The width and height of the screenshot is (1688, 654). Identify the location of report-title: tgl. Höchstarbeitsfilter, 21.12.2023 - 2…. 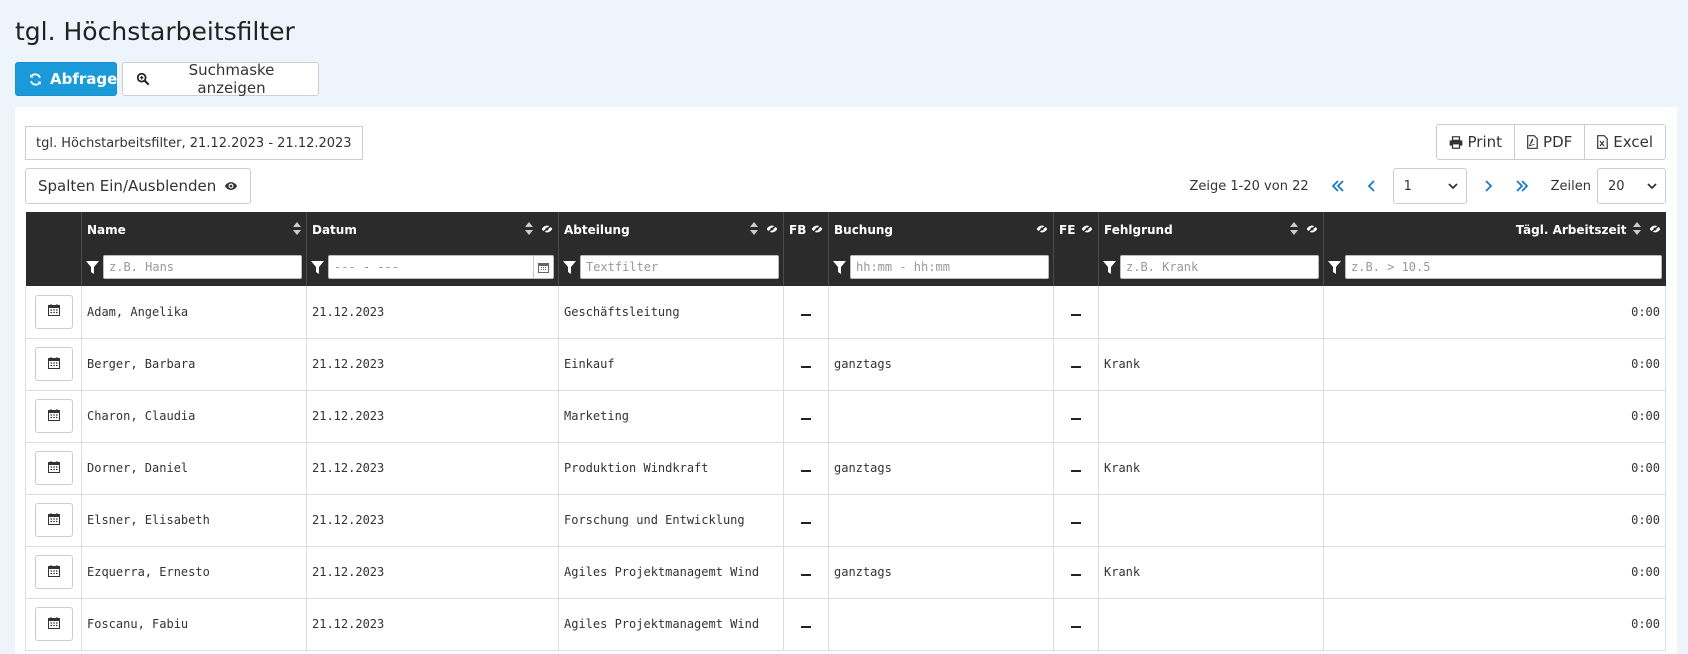
(194, 143).